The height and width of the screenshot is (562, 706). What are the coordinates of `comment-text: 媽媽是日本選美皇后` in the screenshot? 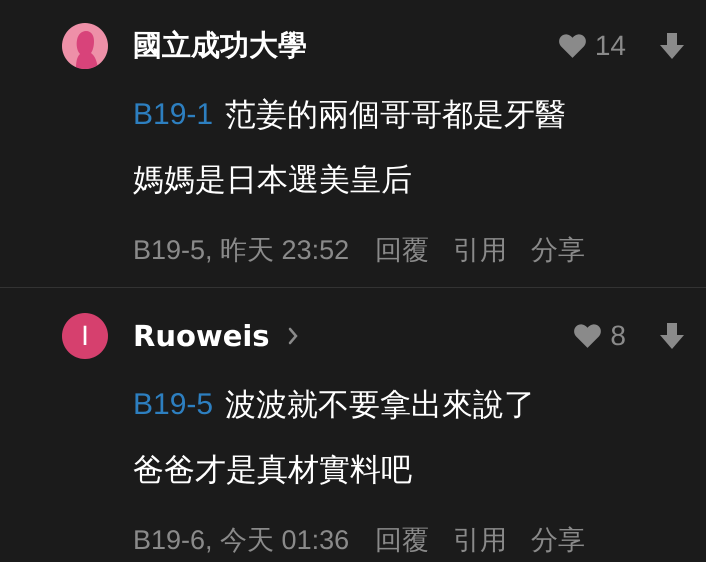 It's located at (272, 180).